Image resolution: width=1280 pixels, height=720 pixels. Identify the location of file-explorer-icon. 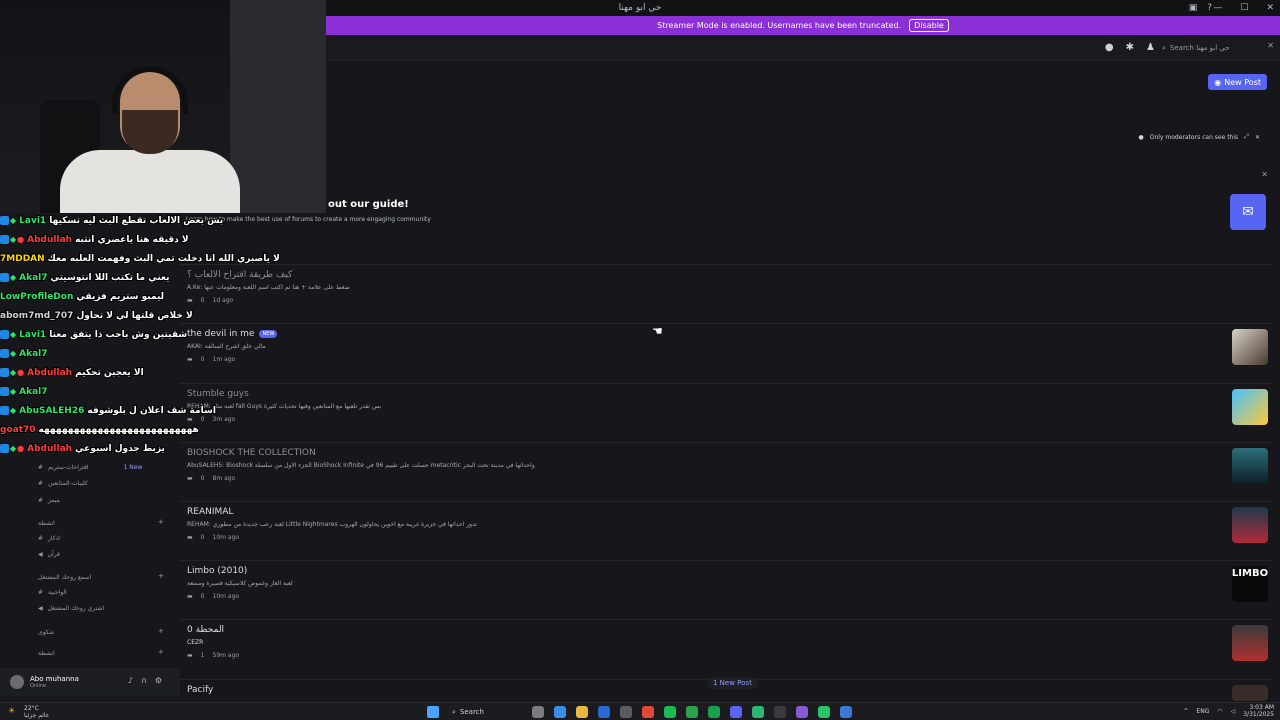
(582, 712).